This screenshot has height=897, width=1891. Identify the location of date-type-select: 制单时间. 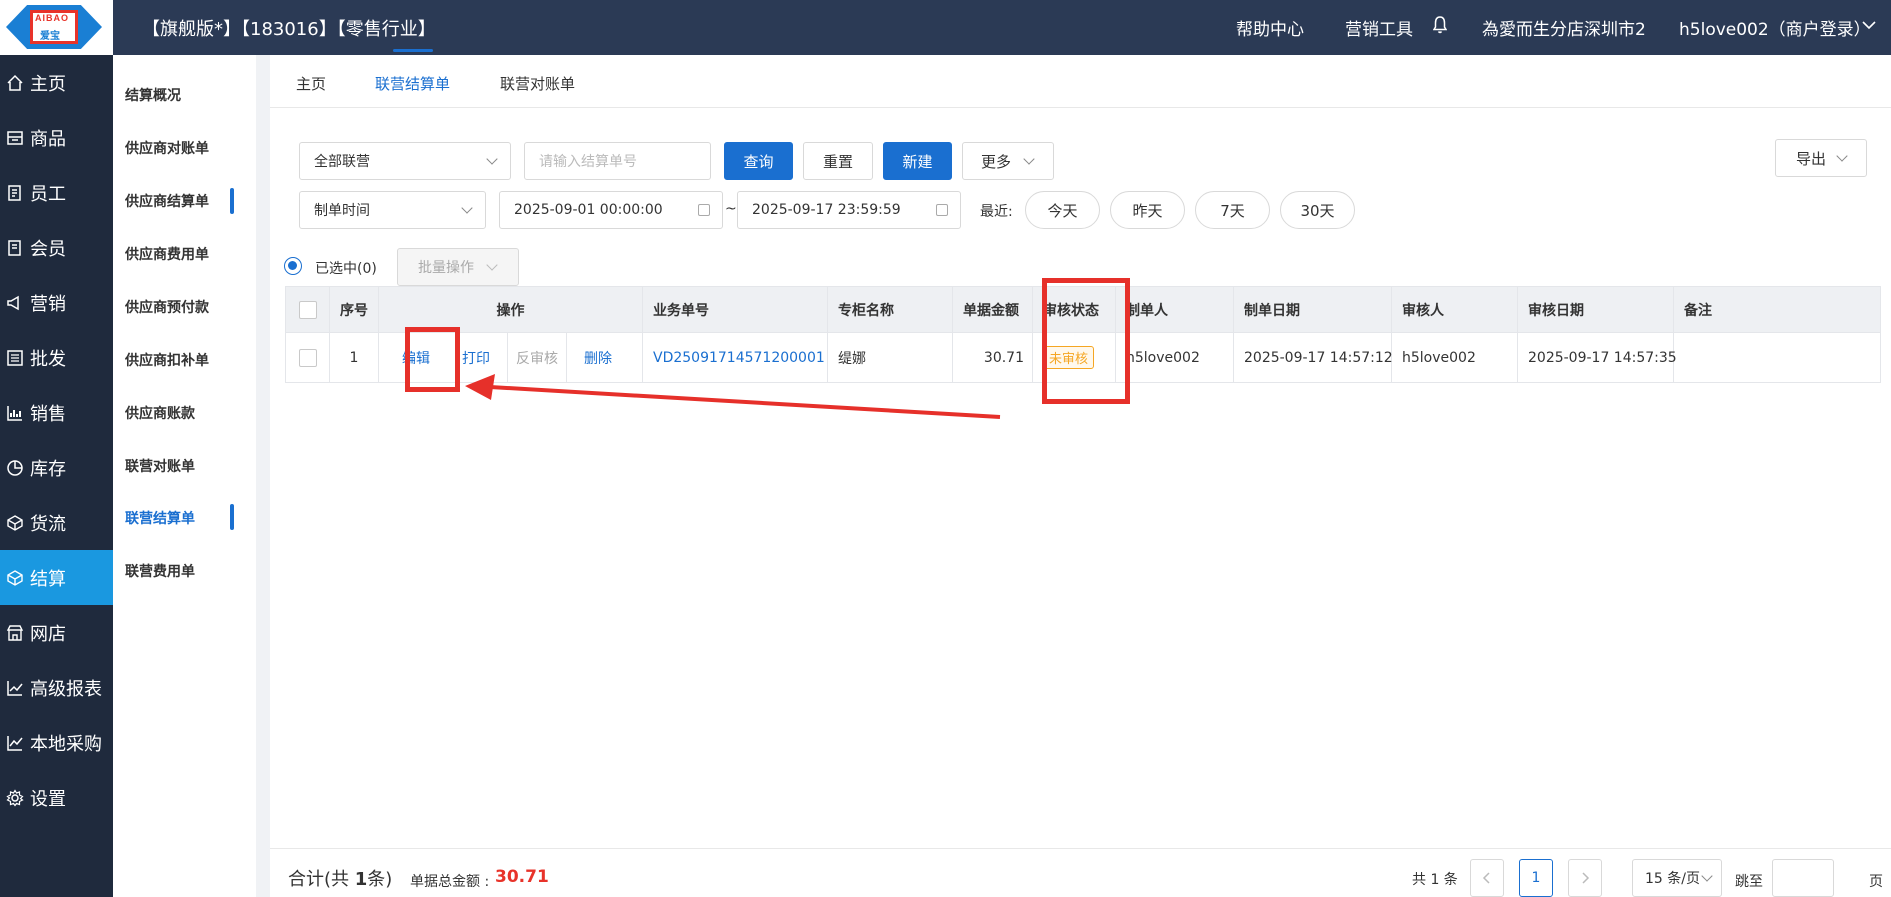
(392, 210).